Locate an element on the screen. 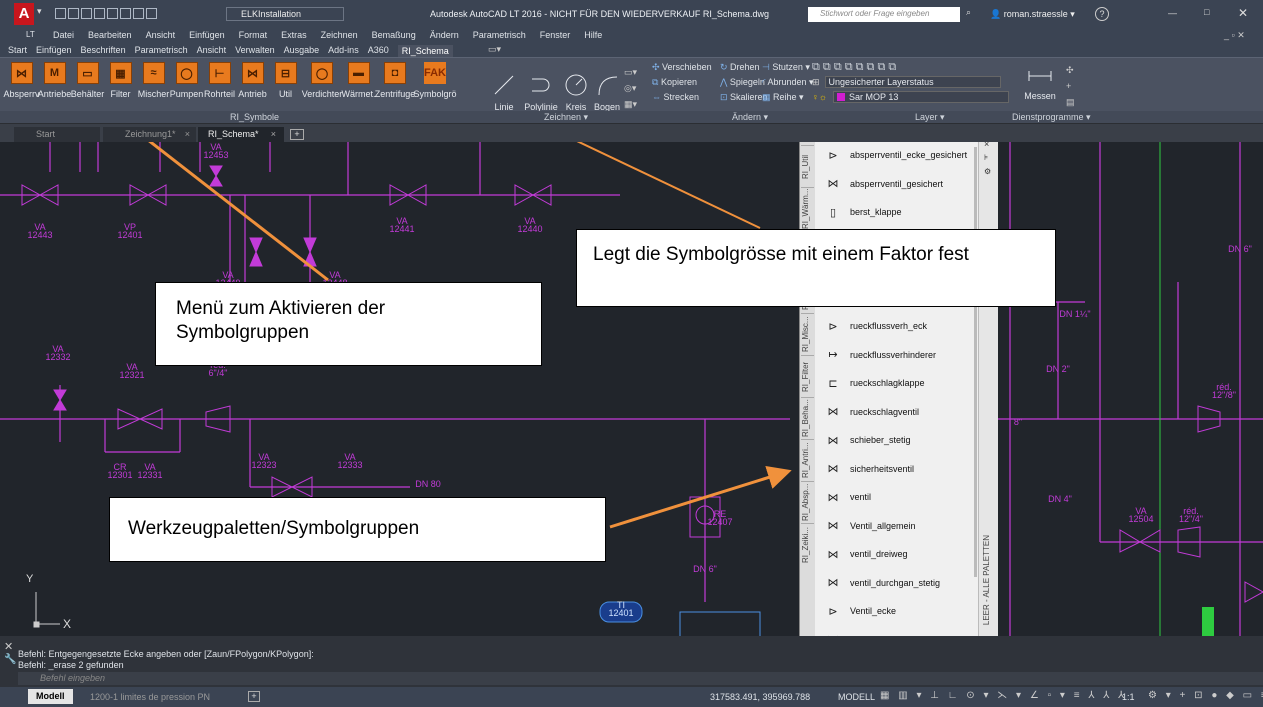 The height and width of the screenshot is (707, 1263). menu-item: Bemaßung is located at coordinates (394, 35).